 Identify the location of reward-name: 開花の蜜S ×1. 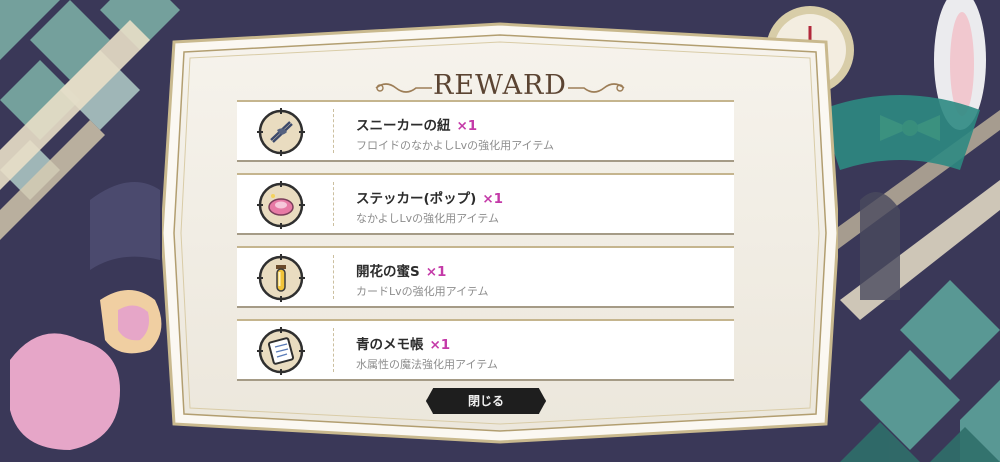
(401, 272).